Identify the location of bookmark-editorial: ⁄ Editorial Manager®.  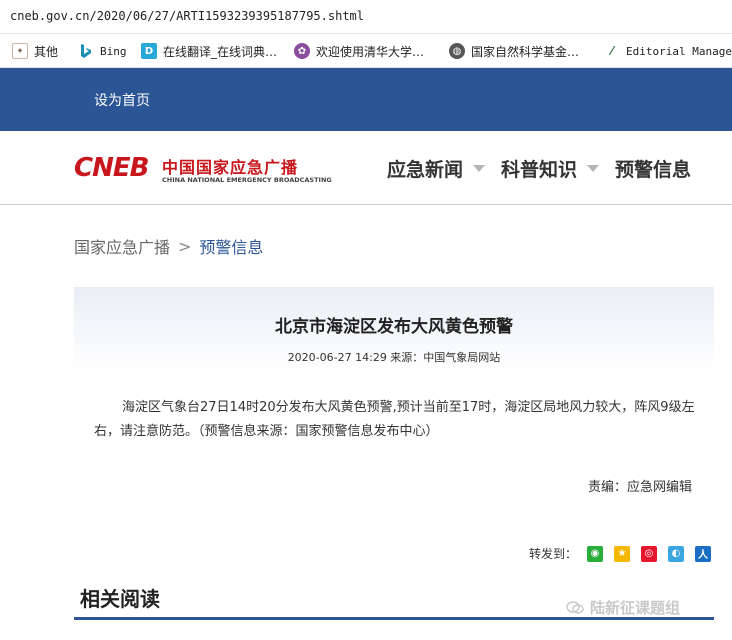
(668, 51).